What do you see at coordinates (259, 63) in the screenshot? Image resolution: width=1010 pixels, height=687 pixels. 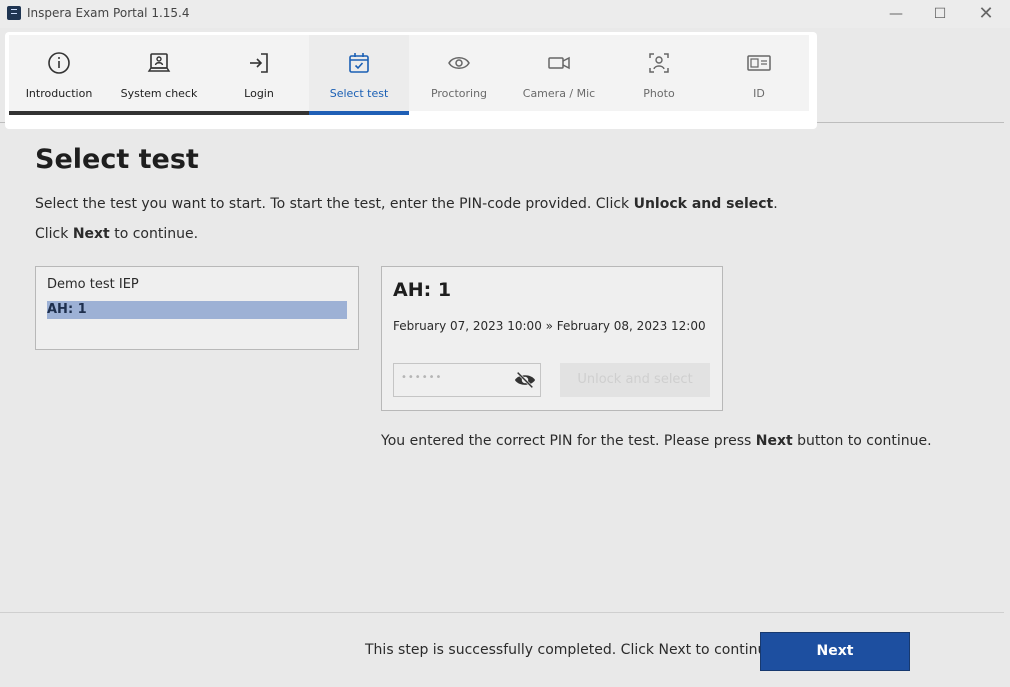 I see `login-icon` at bounding box center [259, 63].